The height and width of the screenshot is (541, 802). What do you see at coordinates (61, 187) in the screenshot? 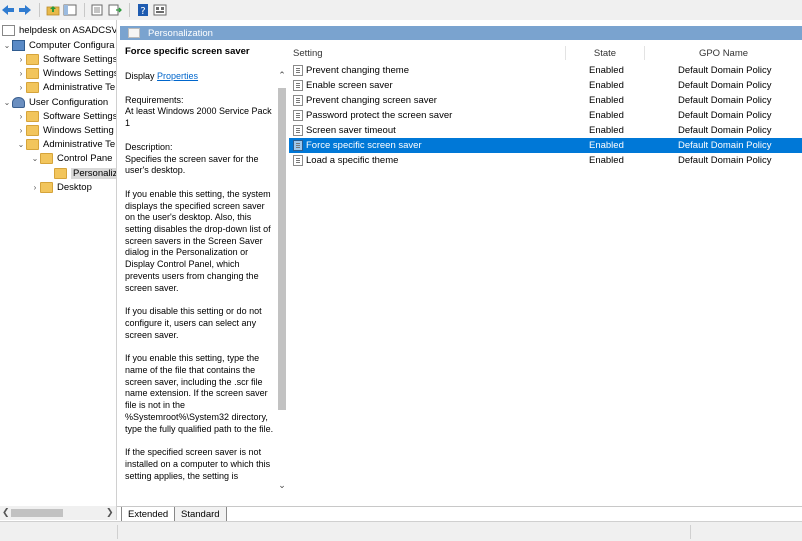
I see `tree-item-desktop: › Desktop` at bounding box center [61, 187].